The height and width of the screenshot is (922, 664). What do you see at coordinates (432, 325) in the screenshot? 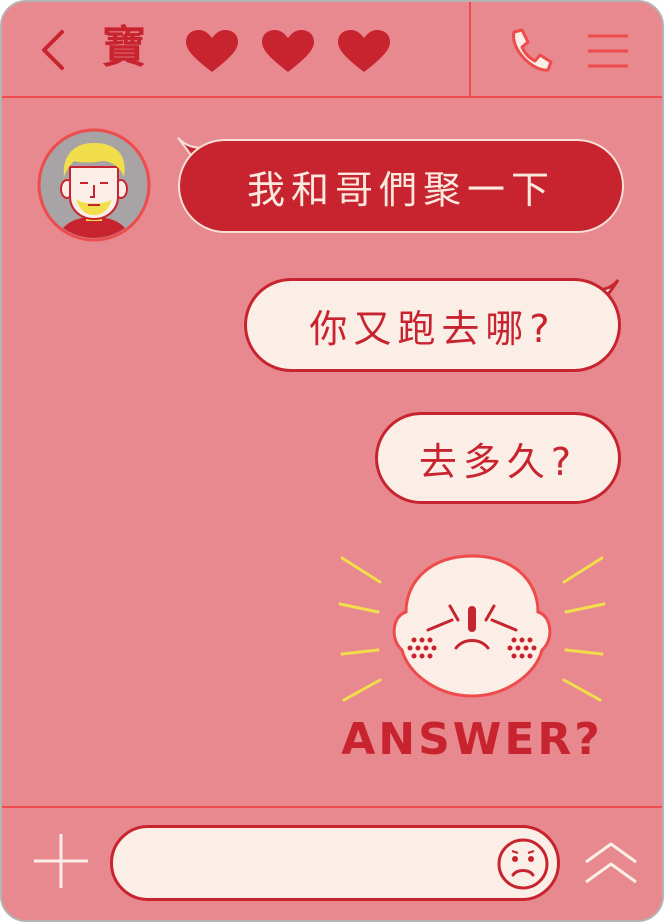
I see `message-bubble-outgoing: 你又跑去哪?` at bounding box center [432, 325].